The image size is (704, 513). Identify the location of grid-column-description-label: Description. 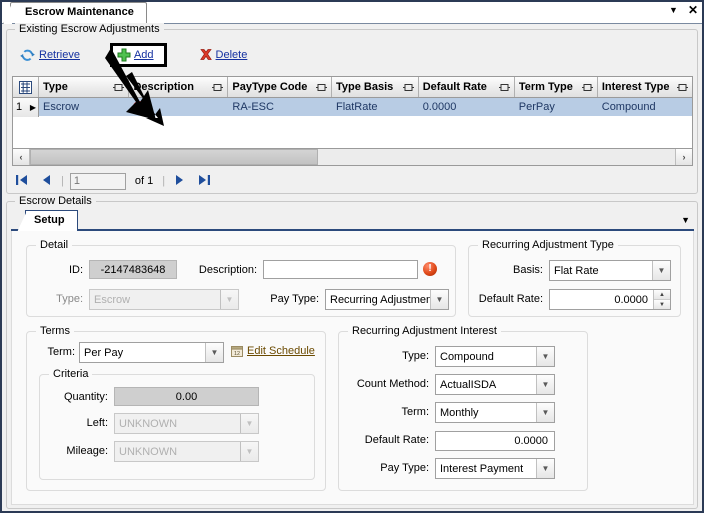
(163, 87).